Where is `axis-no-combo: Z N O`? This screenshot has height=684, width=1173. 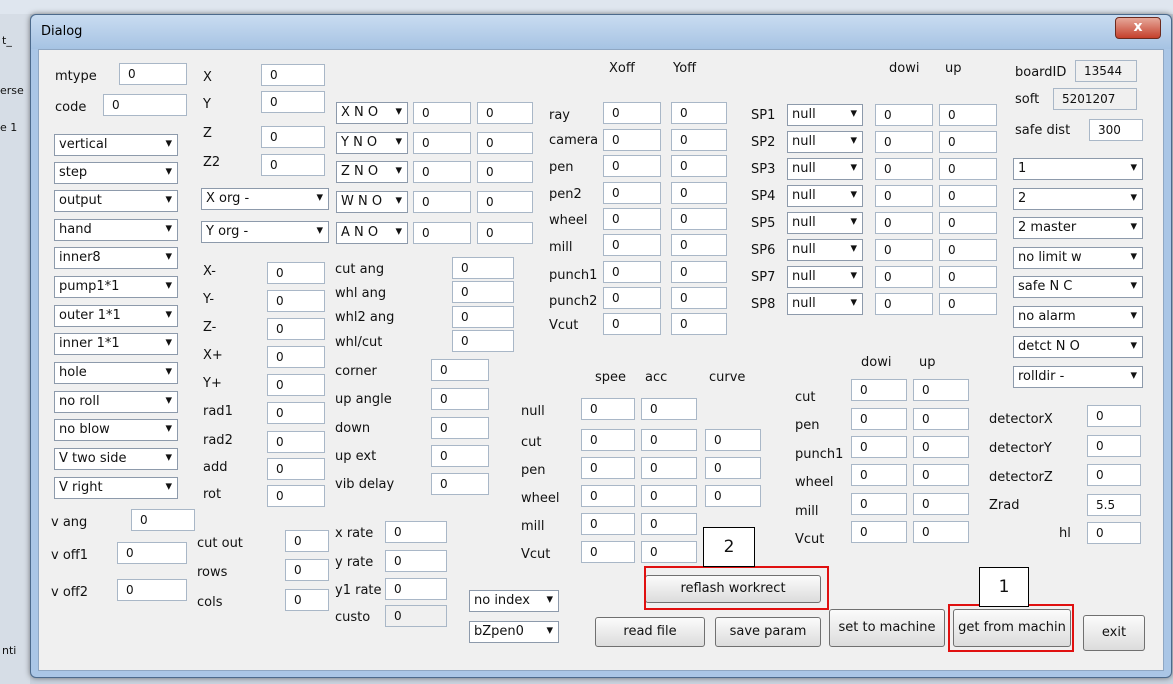 axis-no-combo: Z N O is located at coordinates (372, 172).